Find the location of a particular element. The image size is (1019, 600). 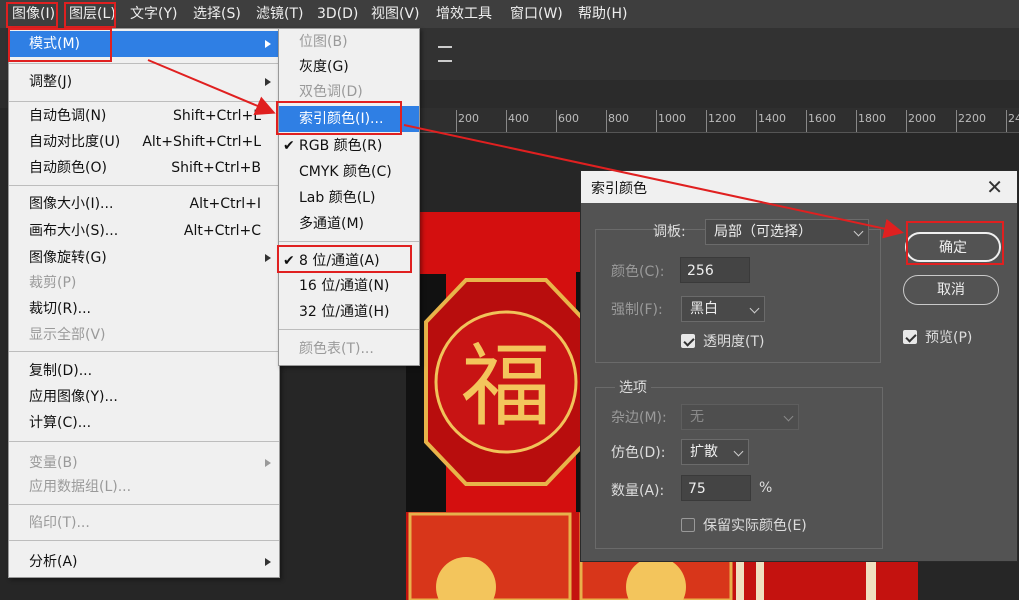

arrow-indexed-to-ok is located at coordinates (653, 181).